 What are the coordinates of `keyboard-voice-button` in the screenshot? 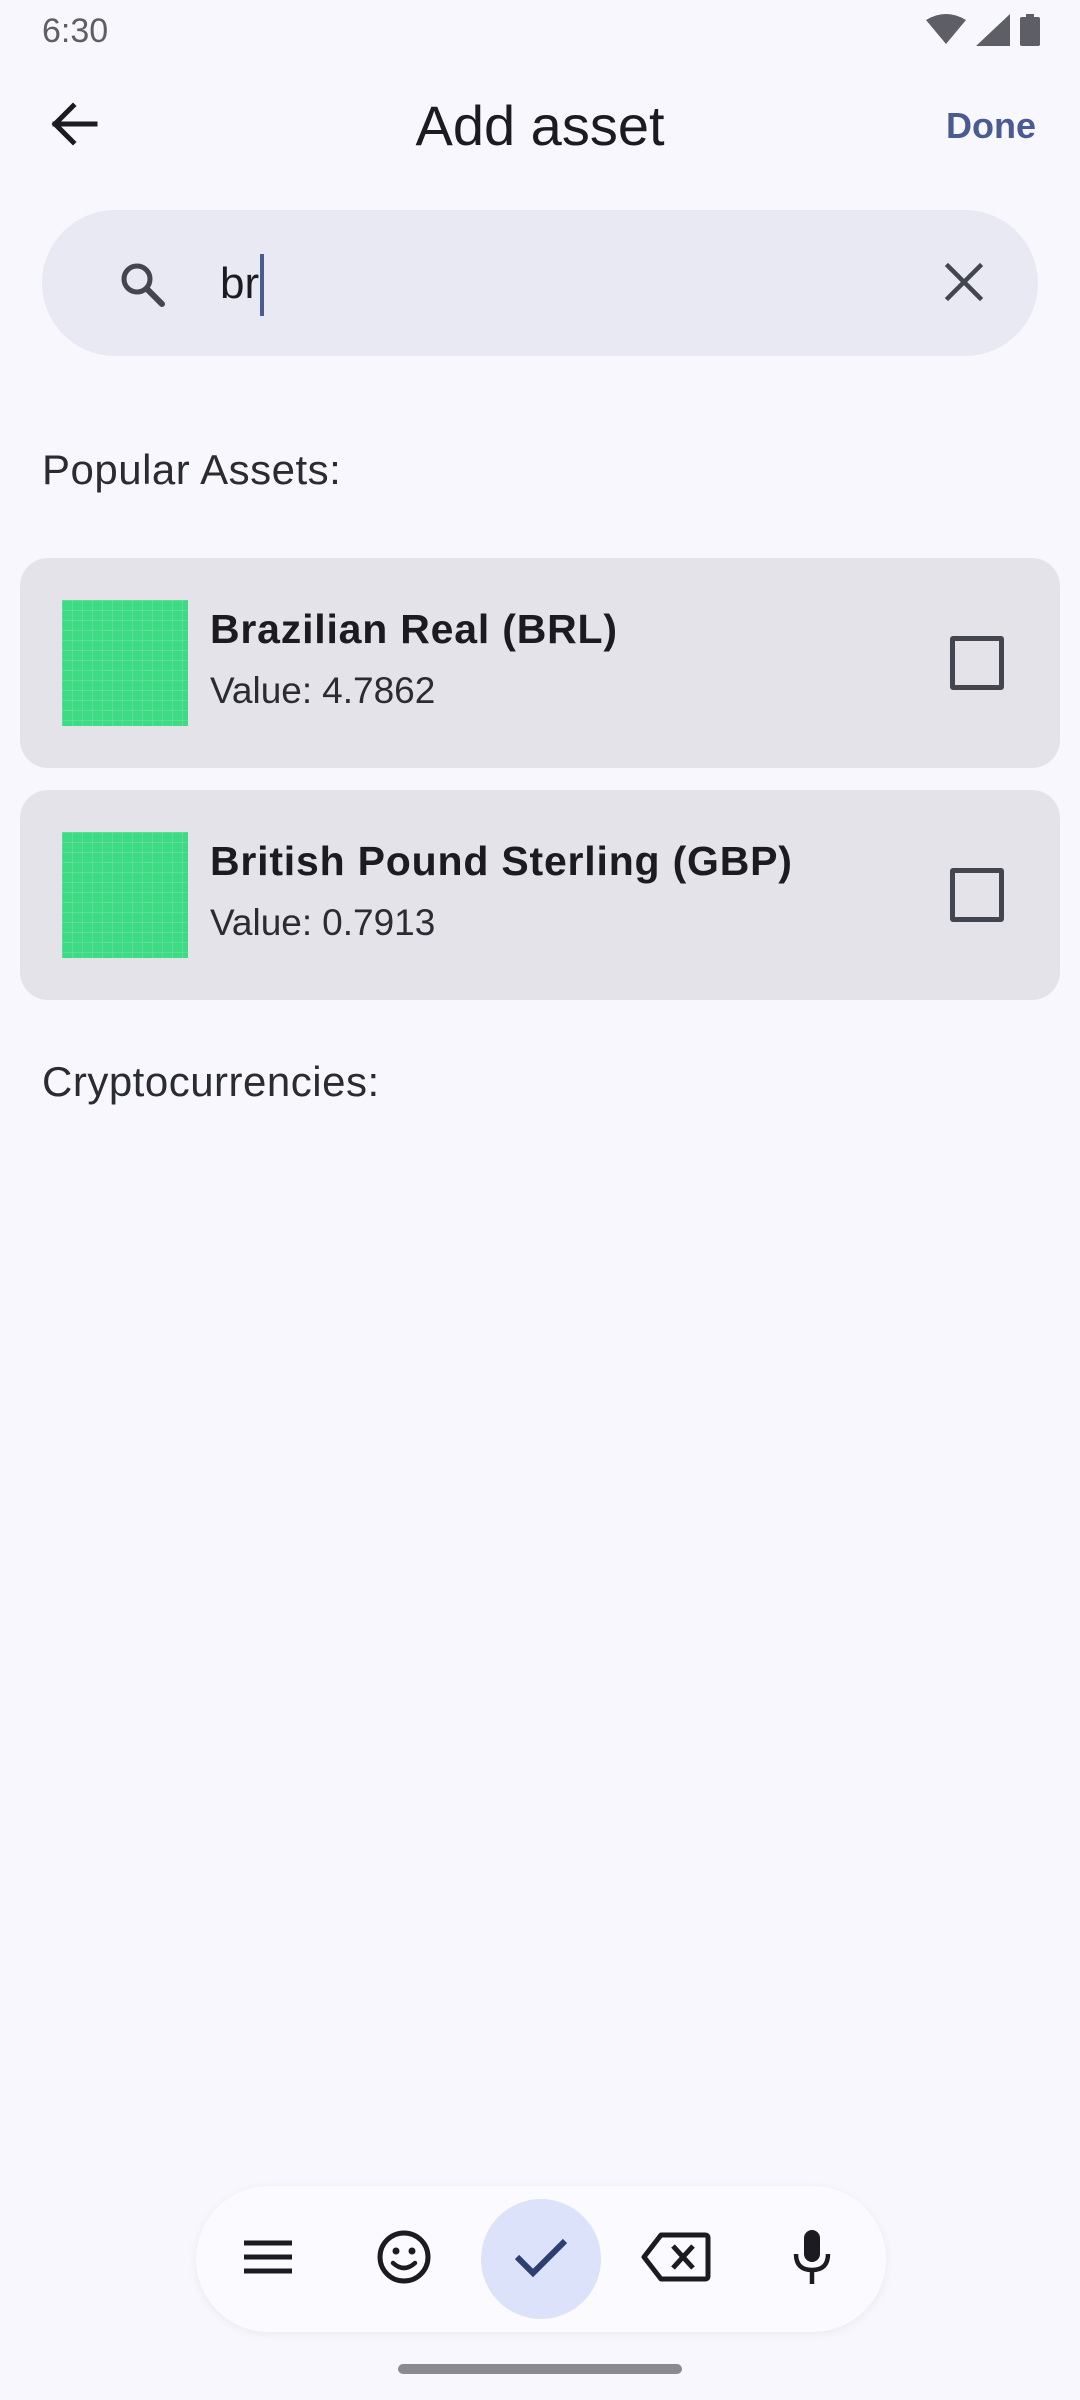 It's located at (812, 2259).